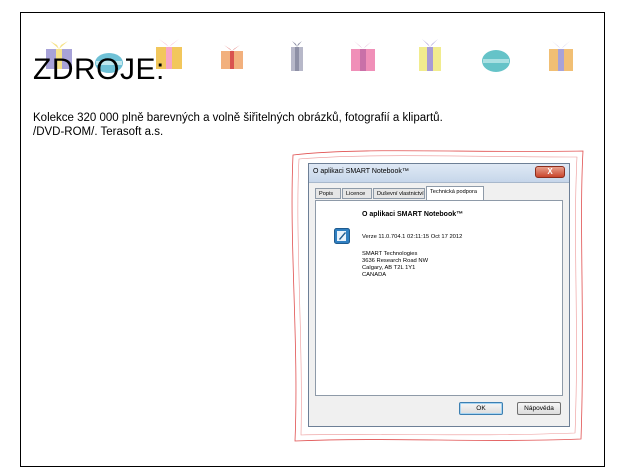 The height and width of the screenshot is (470, 626). Describe the element at coordinates (389, 268) in the screenshot. I see `company-line: Calgary, AB T2L 1Y1` at that location.